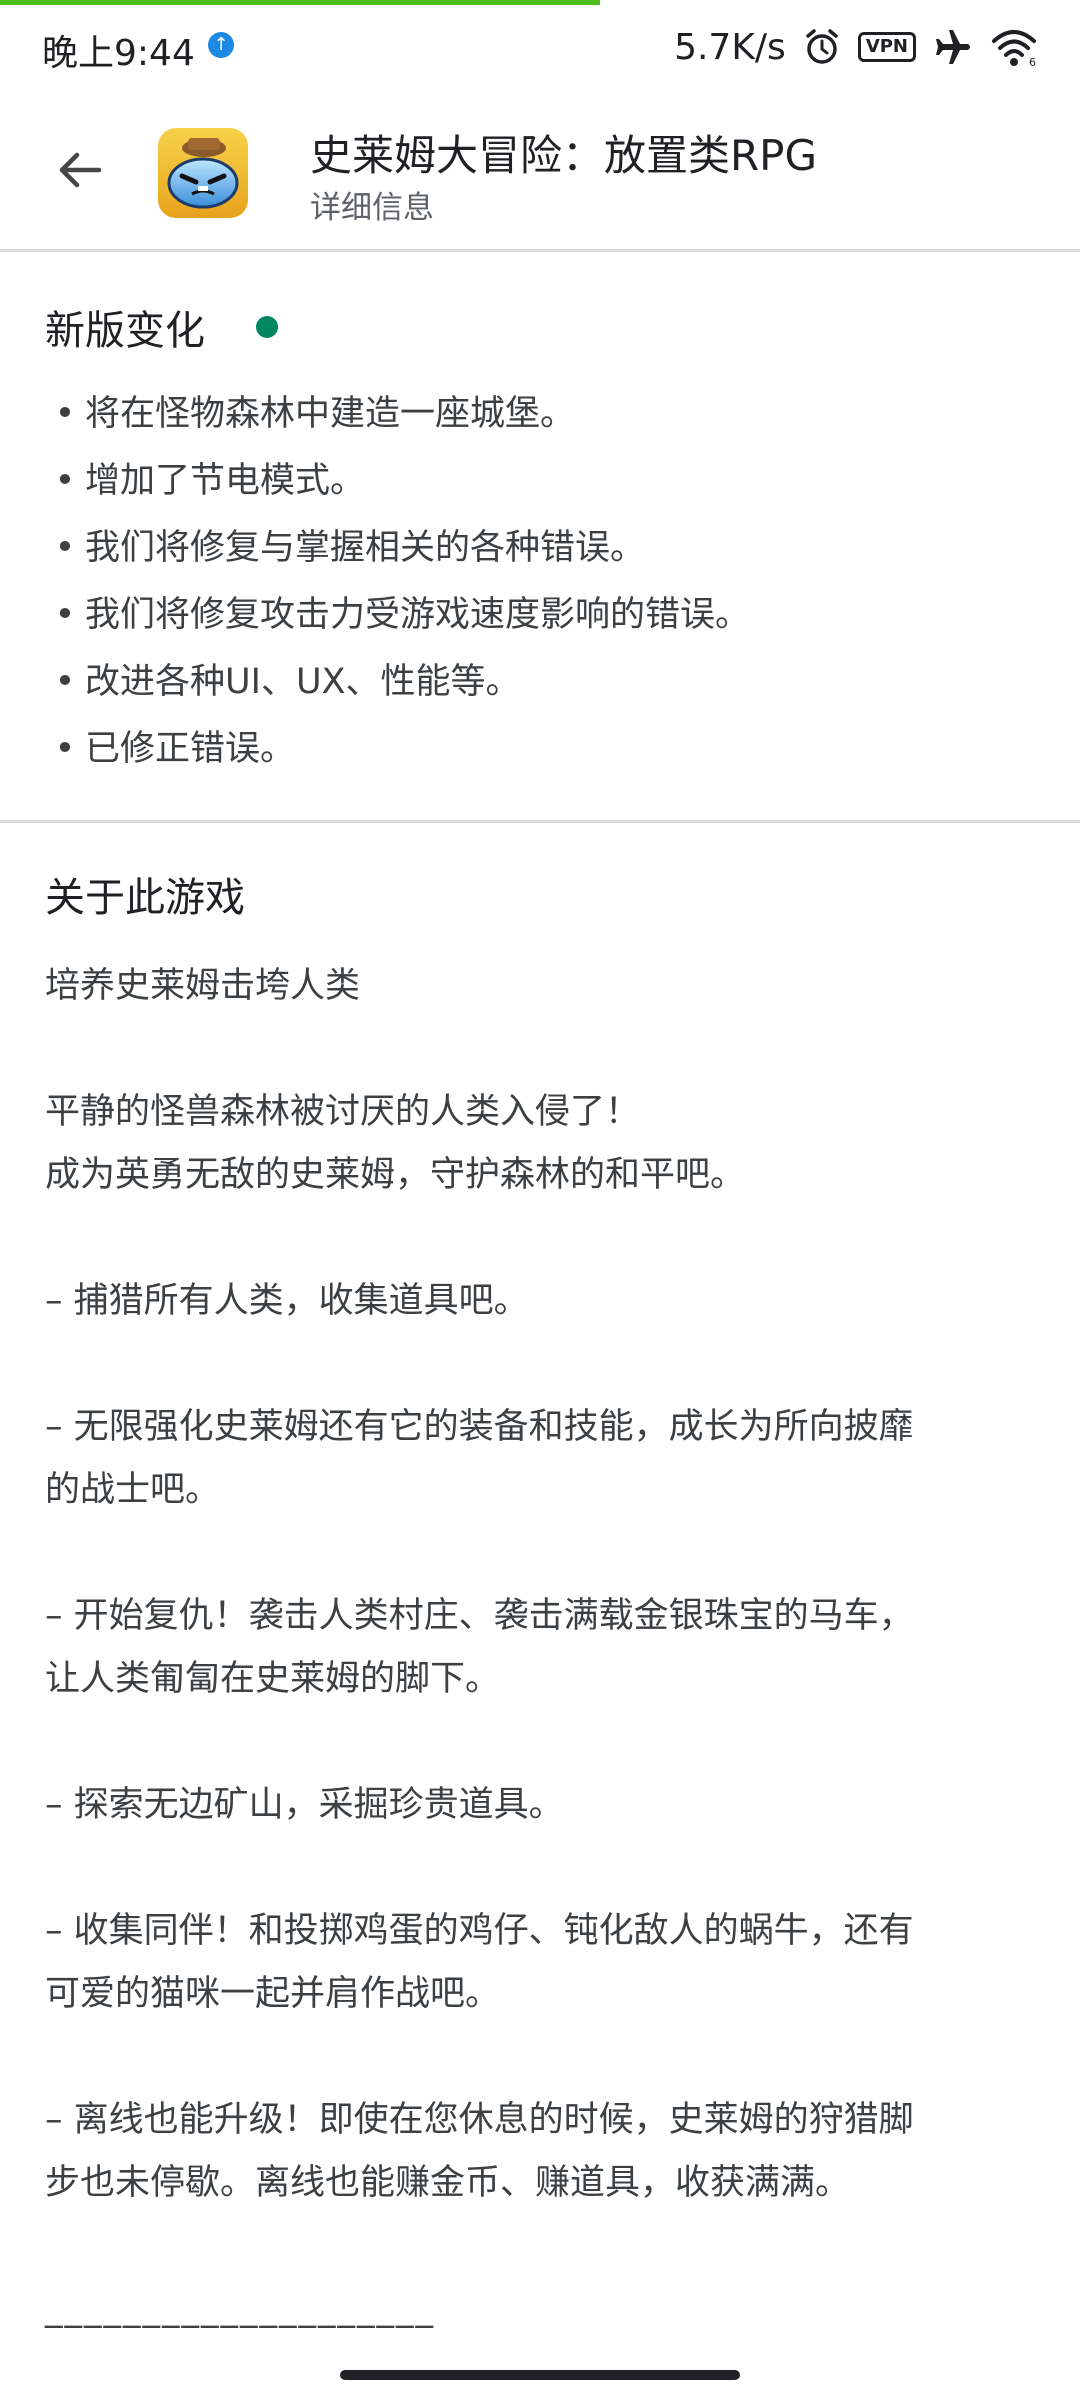 The height and width of the screenshot is (2400, 1080). Describe the element at coordinates (221, 45) in the screenshot. I see `notification-icon: ↑` at that location.